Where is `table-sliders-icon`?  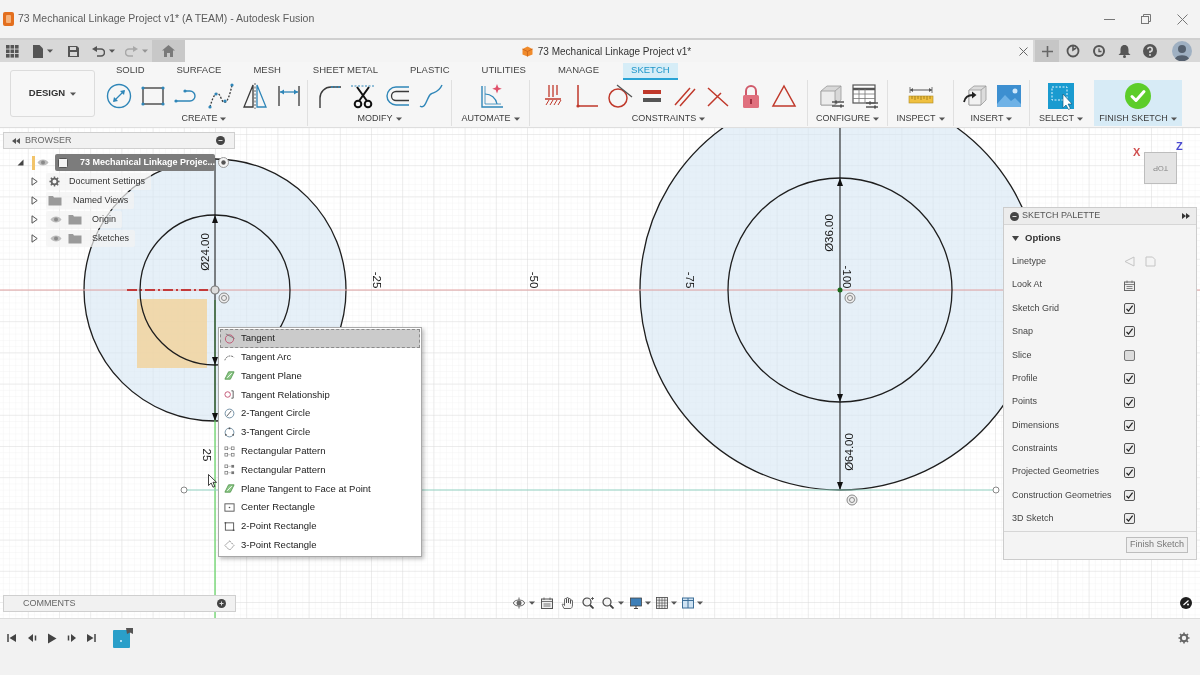
table-sliders-icon is located at coordinates (864, 96).